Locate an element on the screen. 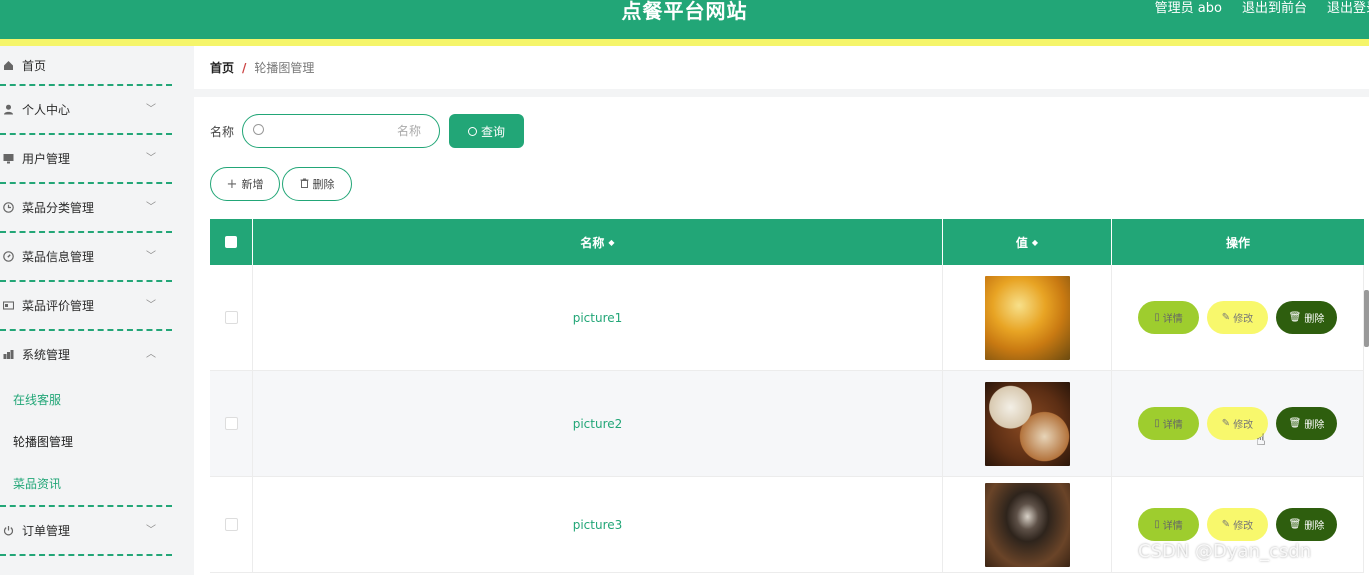 The image size is (1369, 575). breadcrumb-current: 轮播图管理 is located at coordinates (284, 68).